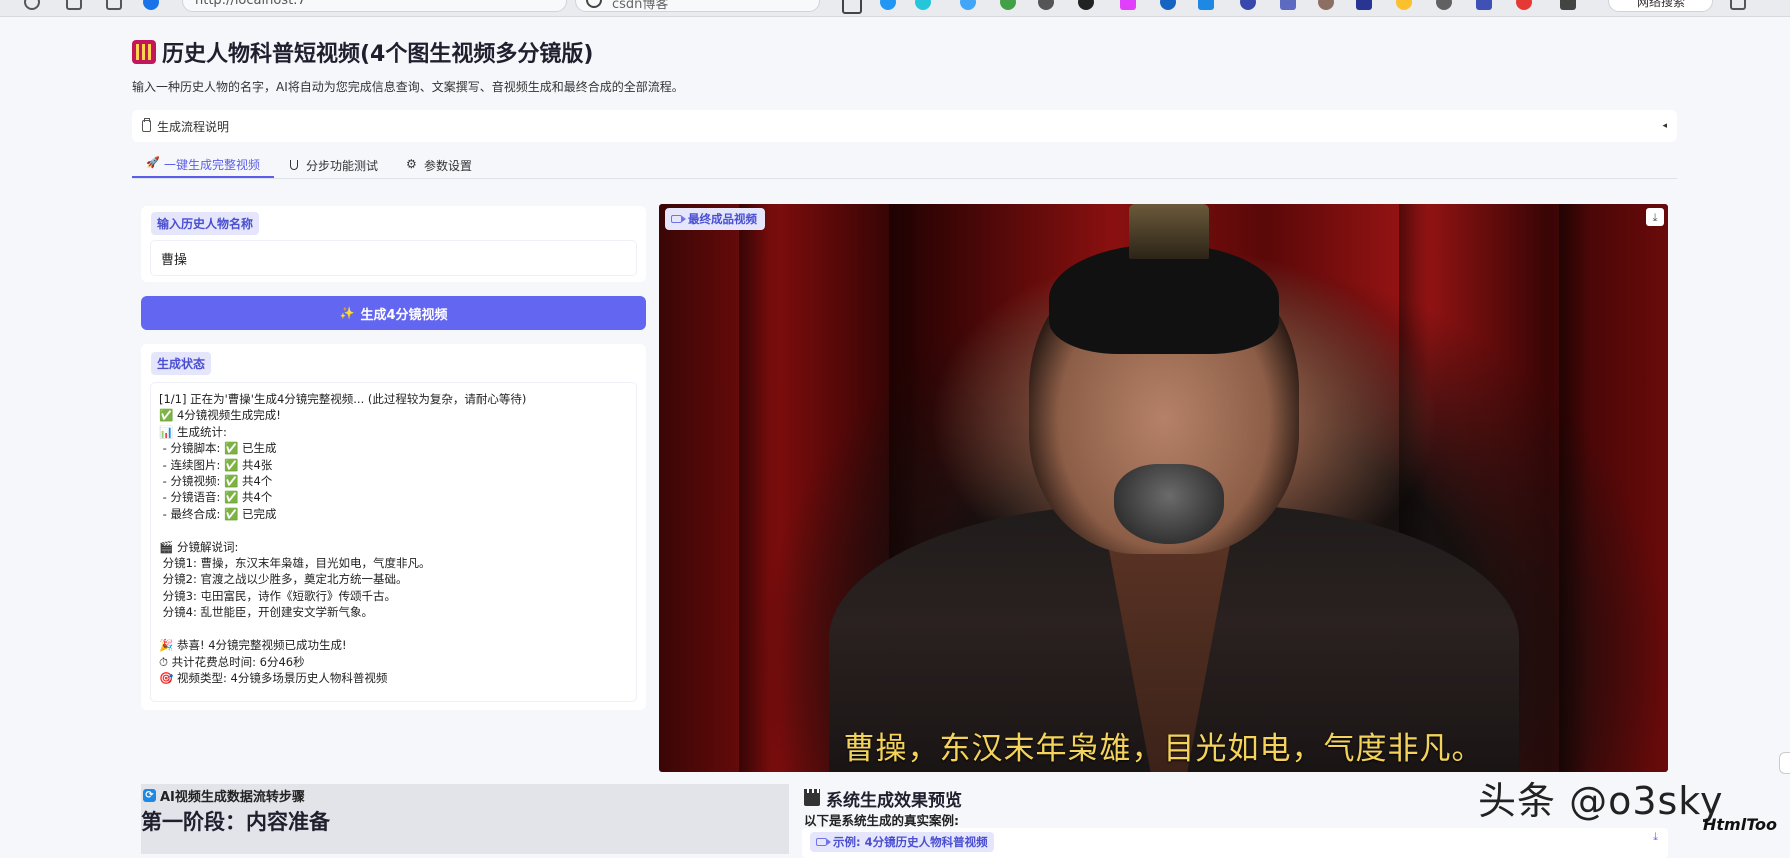 The width and height of the screenshot is (1790, 858). What do you see at coordinates (404, 315) in the screenshot?
I see `generate-button-label: 生成4分镜视频` at bounding box center [404, 315].